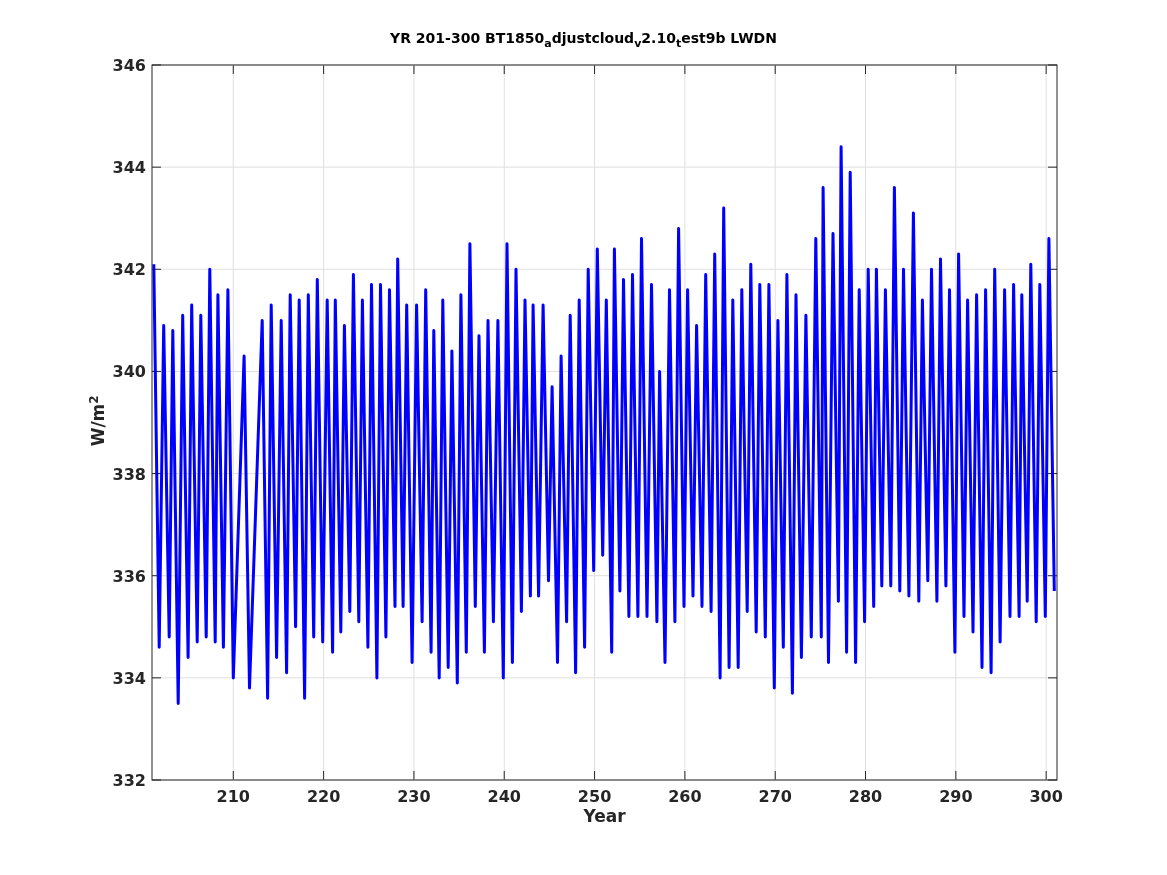  I want to click on y-tick-label: 338, so click(129, 474).